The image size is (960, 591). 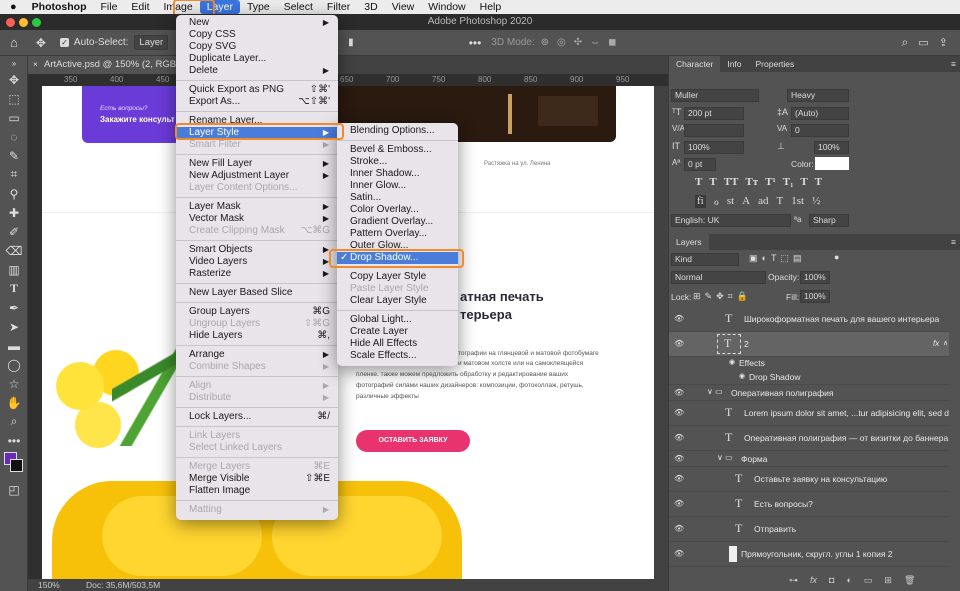 I want to click on menu-view: View, so click(x=403, y=7).